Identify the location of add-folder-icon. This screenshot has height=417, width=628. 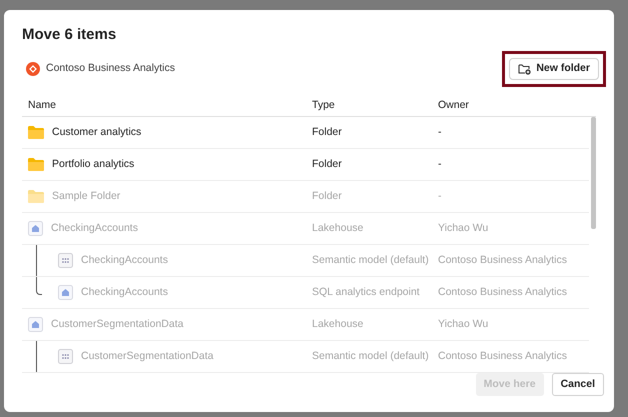
(525, 68).